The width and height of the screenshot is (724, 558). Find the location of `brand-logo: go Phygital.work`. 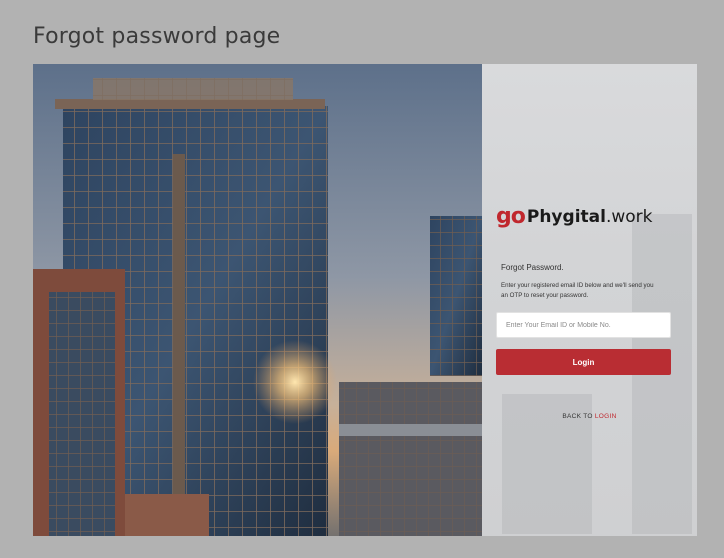

brand-logo: go Phygital.work is located at coordinates (574, 217).